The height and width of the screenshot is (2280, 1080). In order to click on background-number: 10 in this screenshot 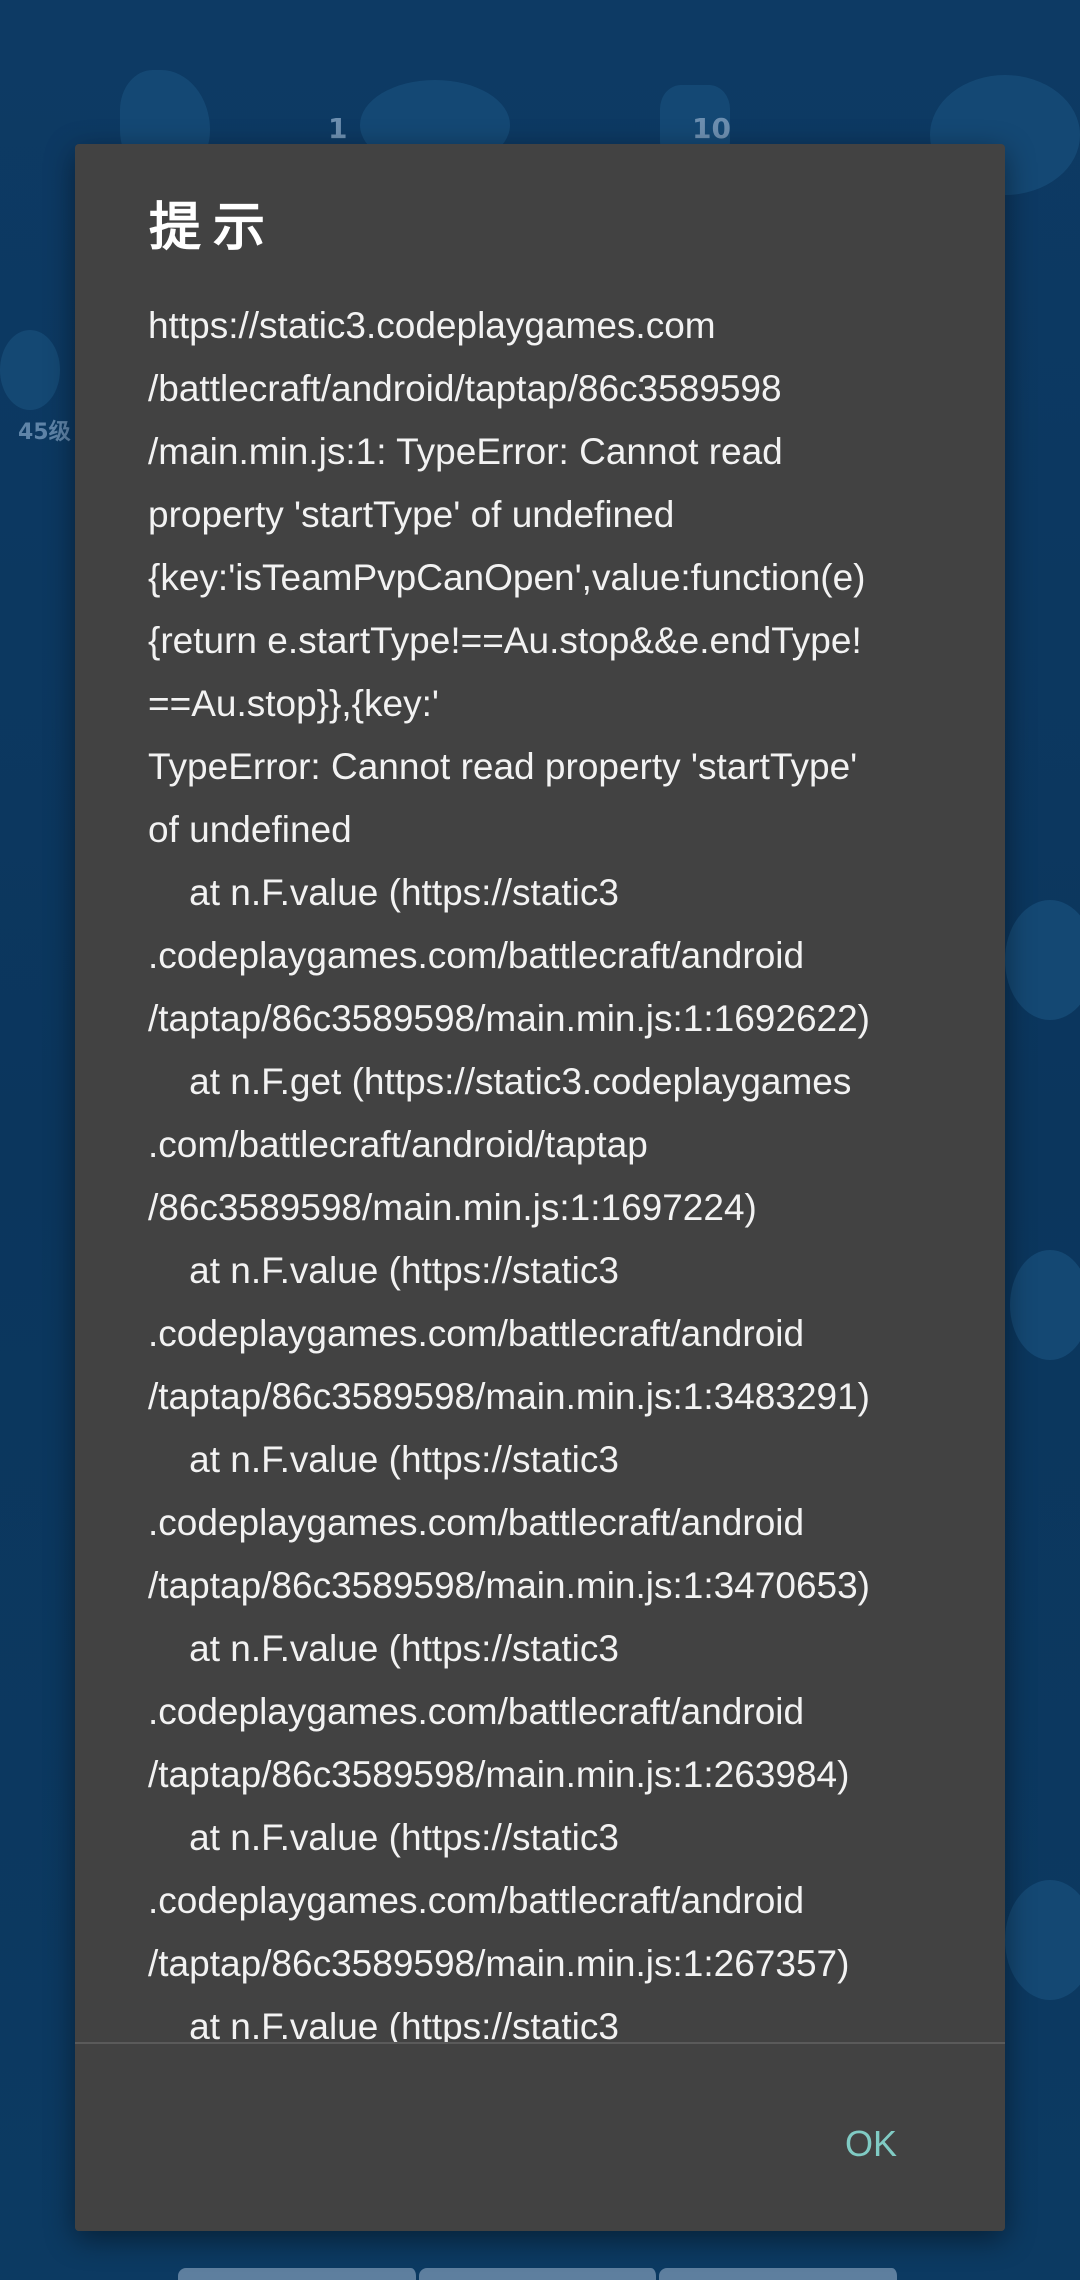, I will do `click(711, 128)`.